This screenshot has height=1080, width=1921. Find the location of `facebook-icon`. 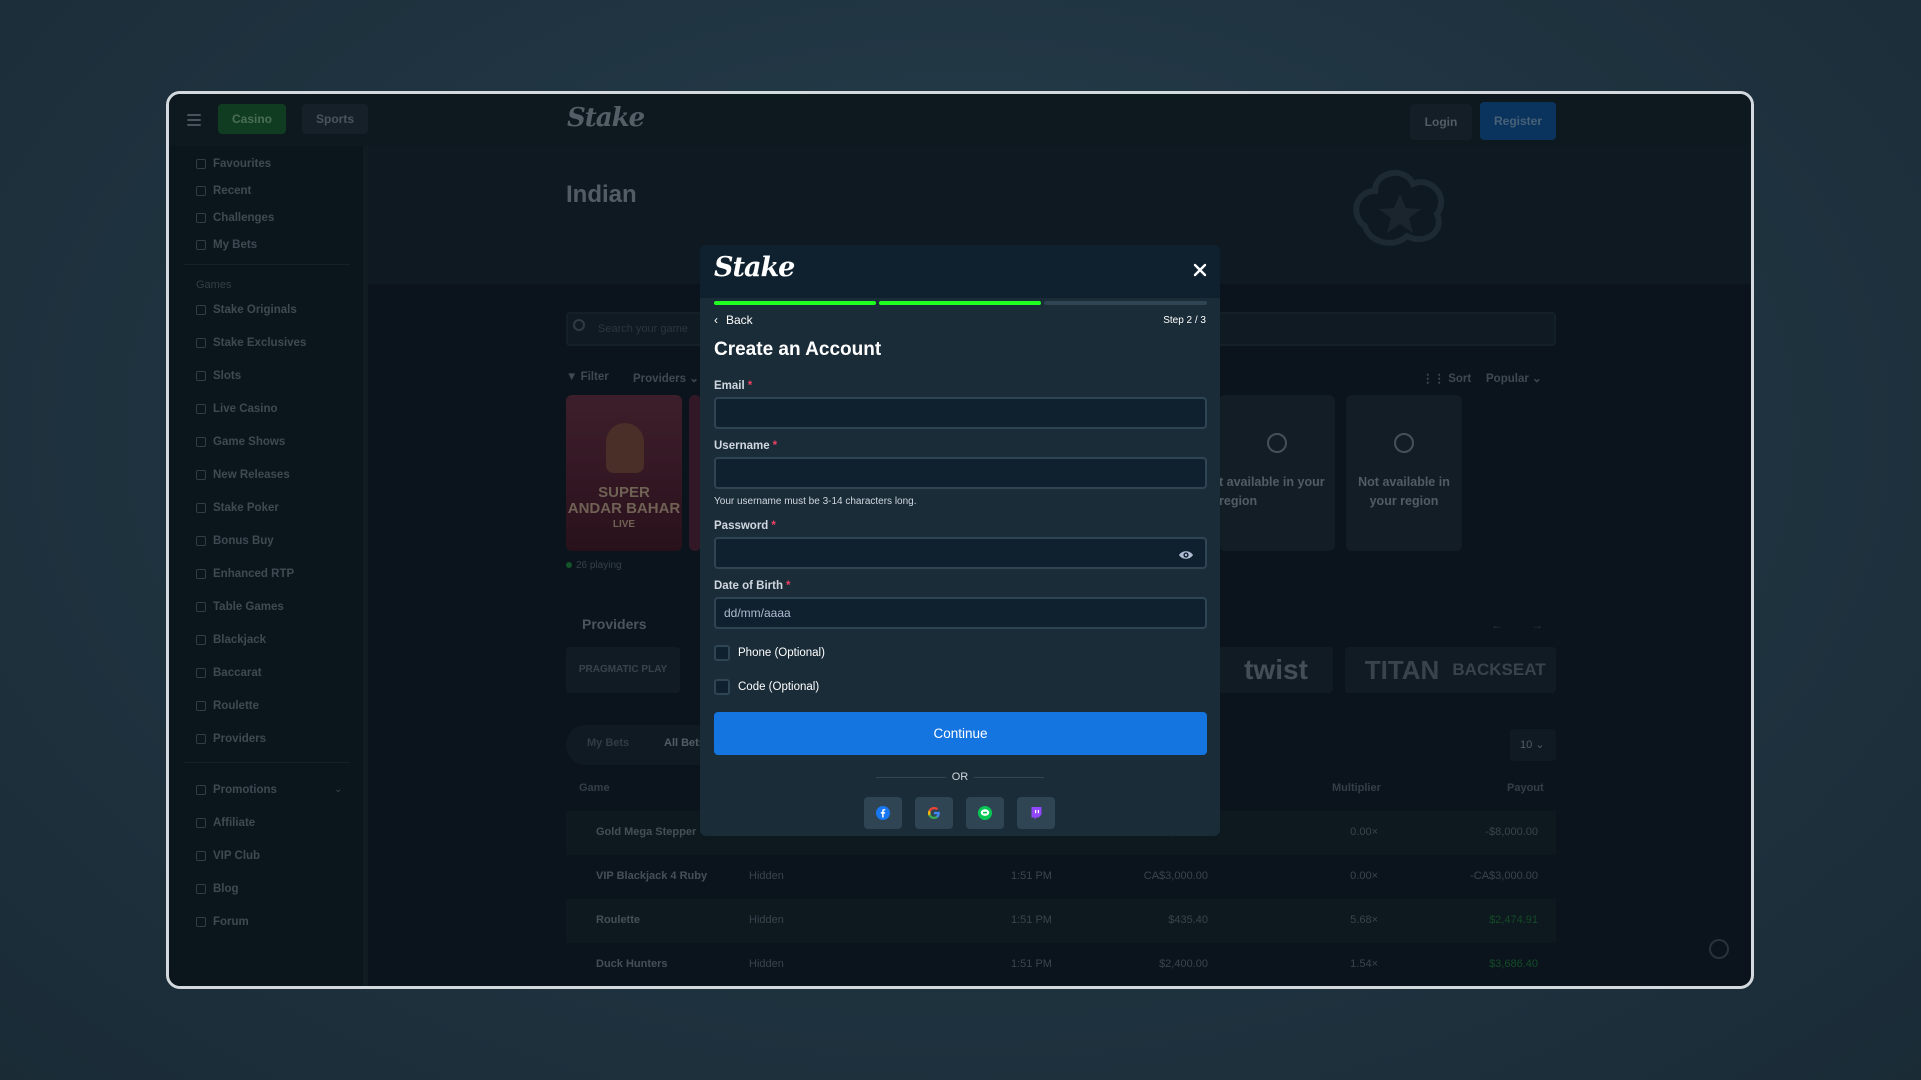

facebook-icon is located at coordinates (883, 813).